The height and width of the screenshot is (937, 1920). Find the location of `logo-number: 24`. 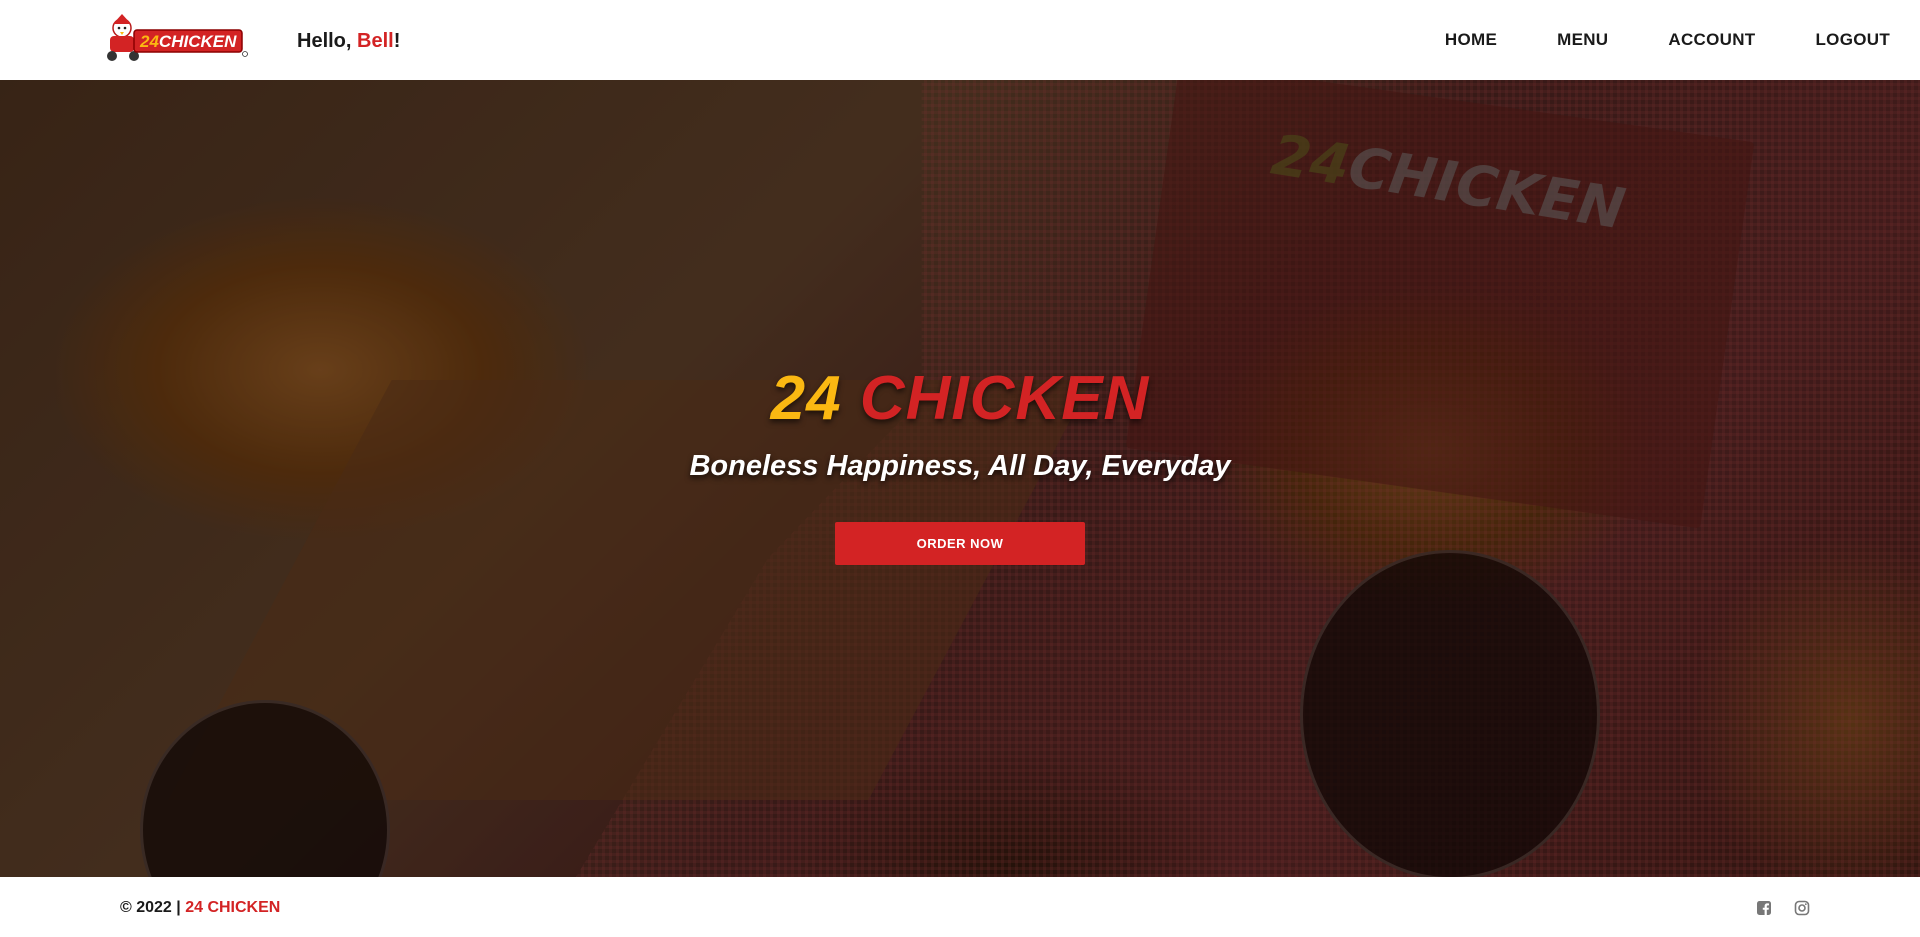

logo-number: 24 is located at coordinates (149, 41).